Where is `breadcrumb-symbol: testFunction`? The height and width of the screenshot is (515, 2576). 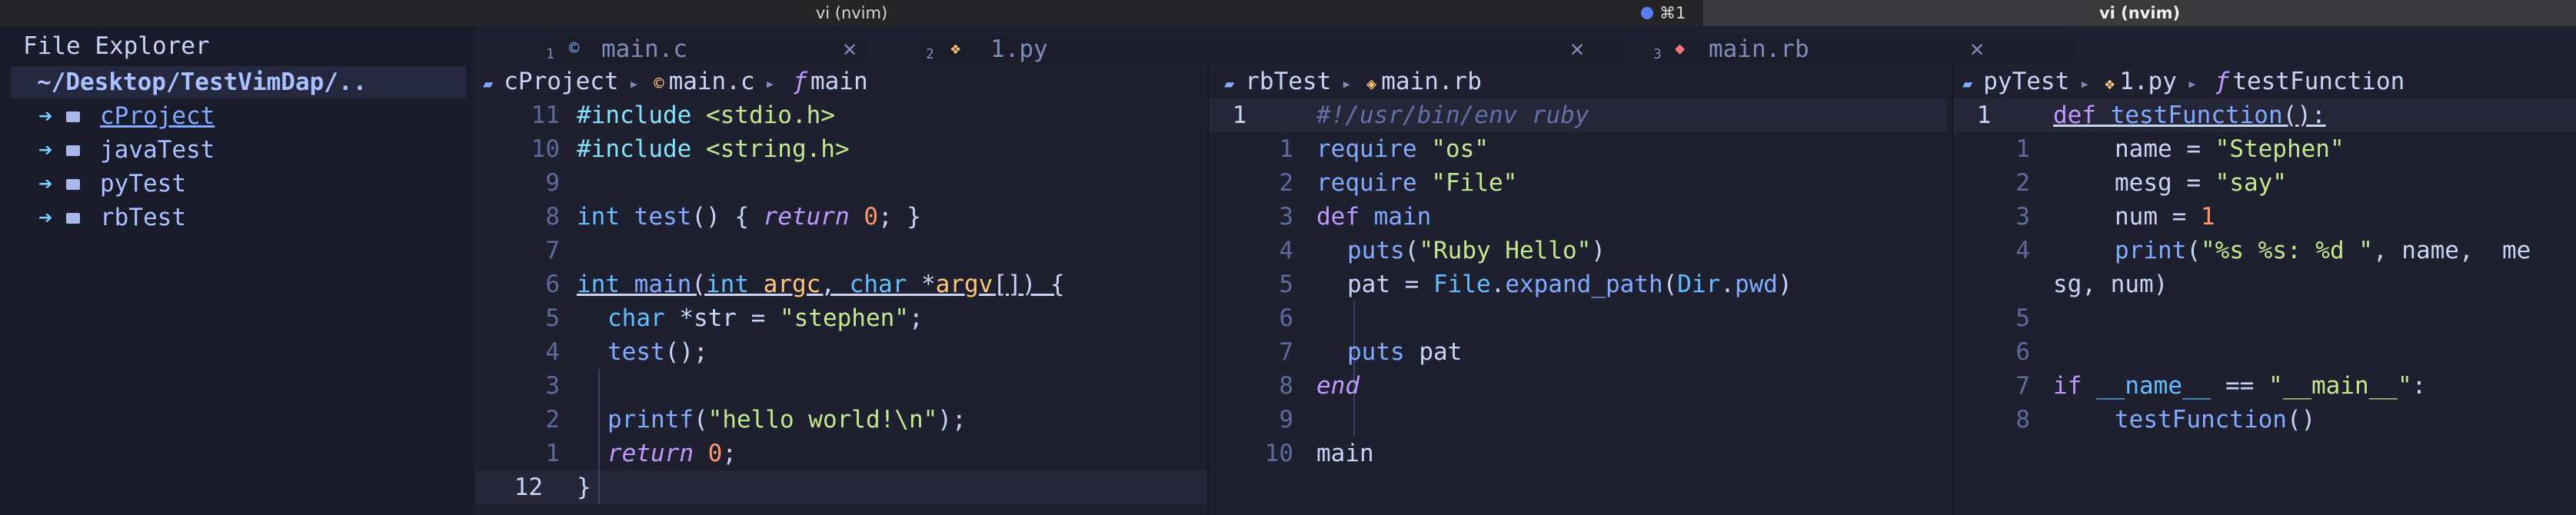 breadcrumb-symbol: testFunction is located at coordinates (2318, 81).